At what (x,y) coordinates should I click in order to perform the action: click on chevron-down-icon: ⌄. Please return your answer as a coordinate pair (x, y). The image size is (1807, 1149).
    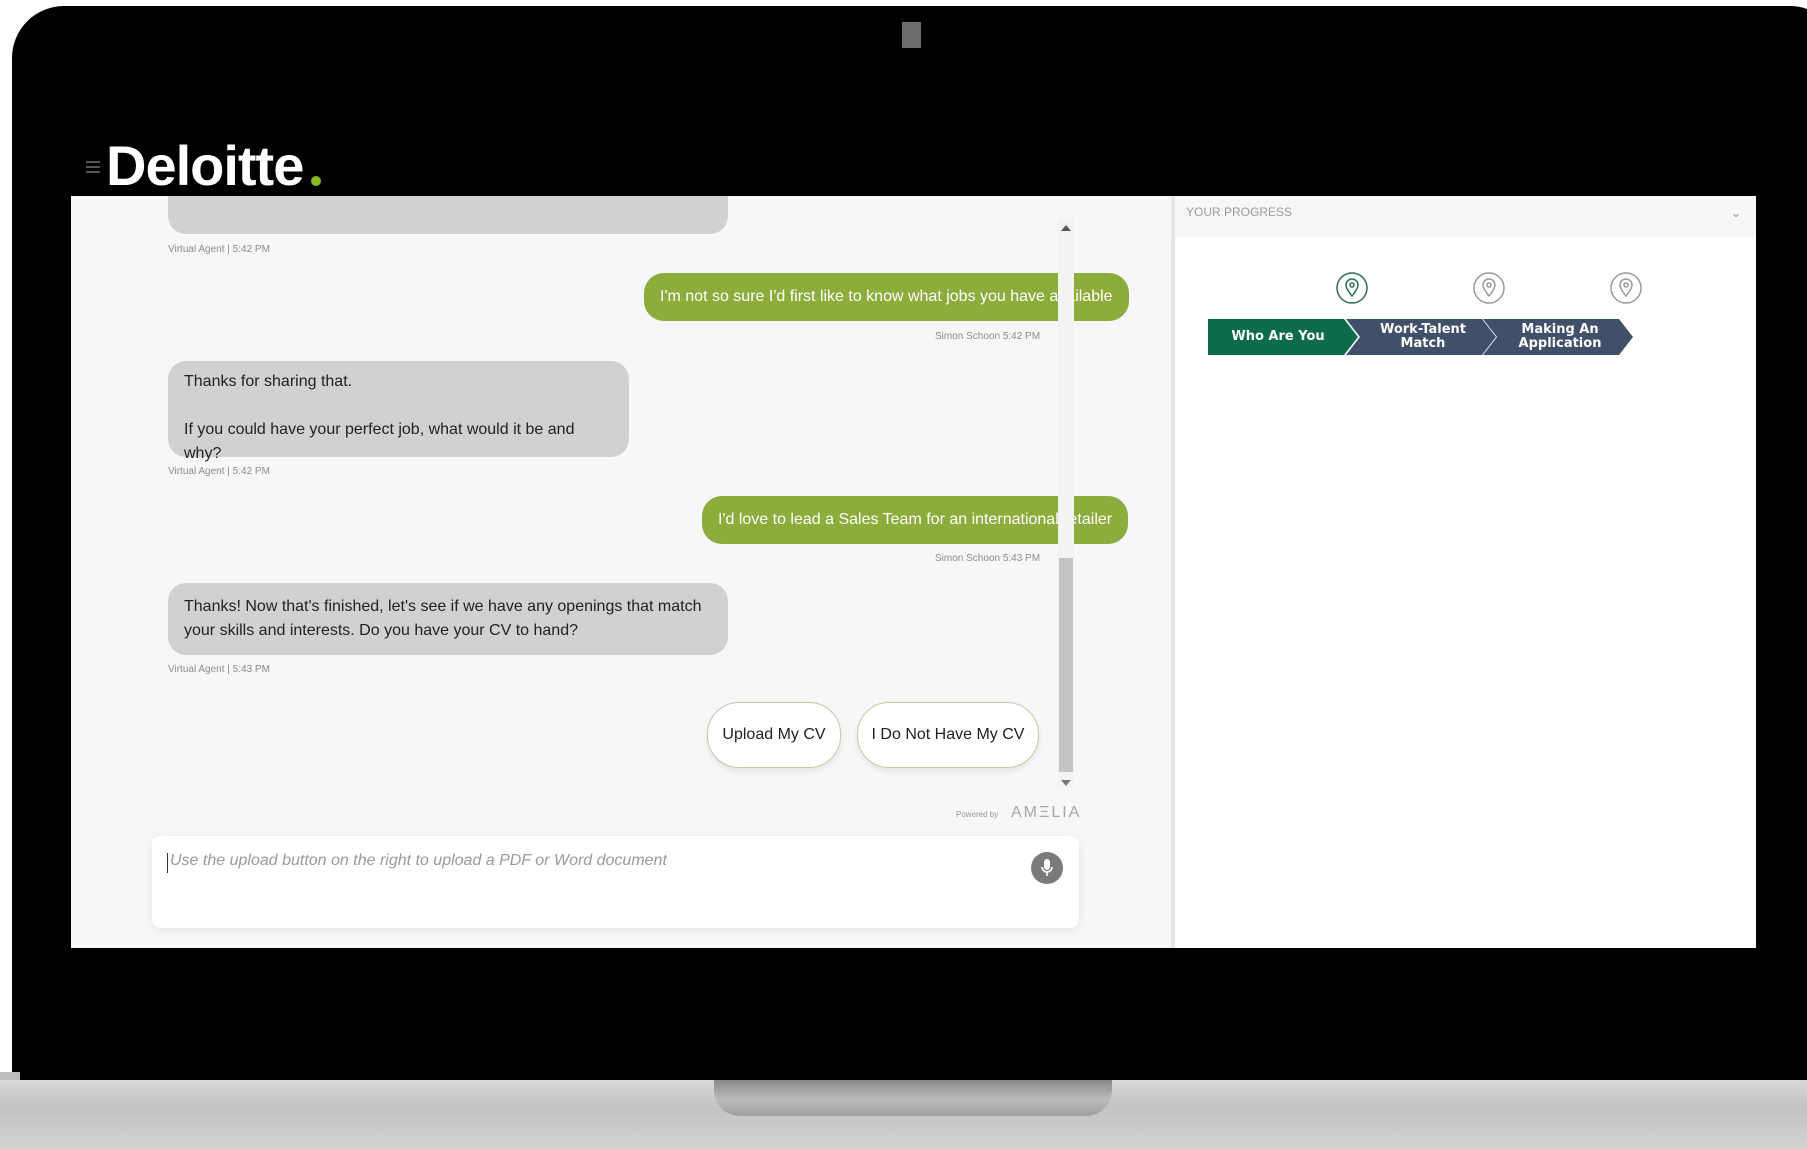
    Looking at the image, I should click on (1736, 213).